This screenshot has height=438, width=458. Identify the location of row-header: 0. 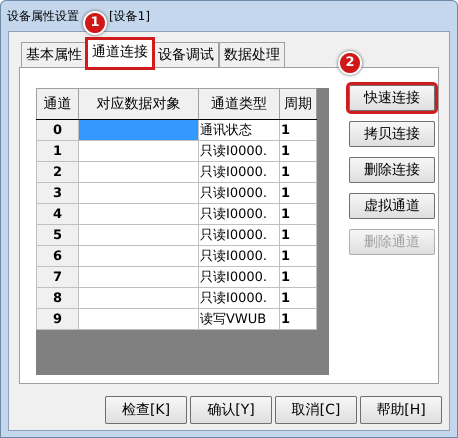
(57, 130).